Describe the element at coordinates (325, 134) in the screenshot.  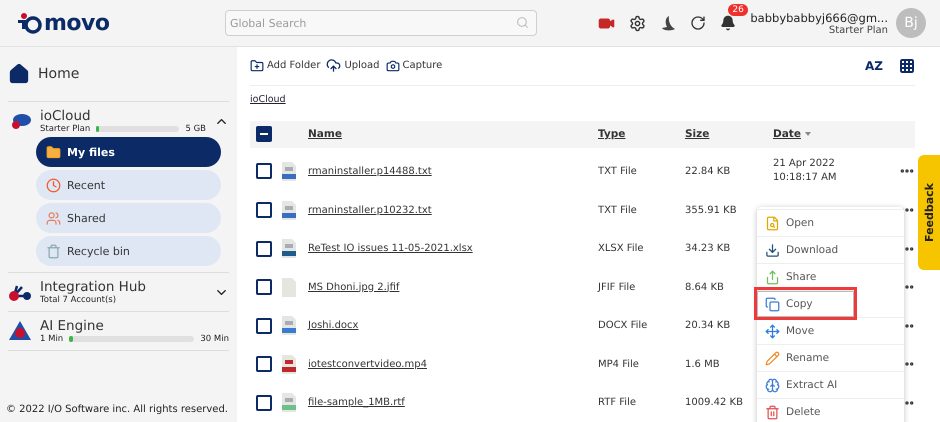
I see `column-header: Name` at that location.